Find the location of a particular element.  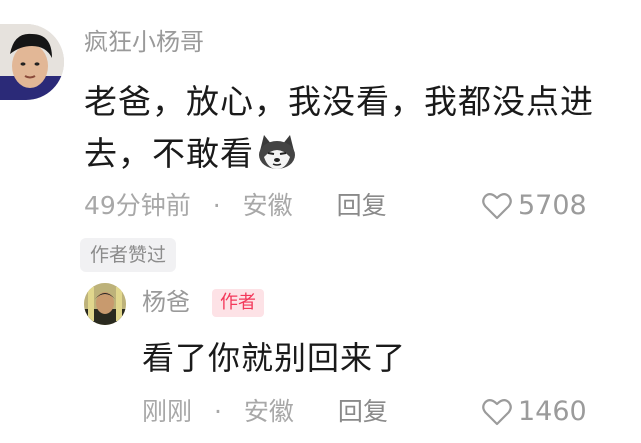

husky-dog-emoji-icon is located at coordinates (277, 152).